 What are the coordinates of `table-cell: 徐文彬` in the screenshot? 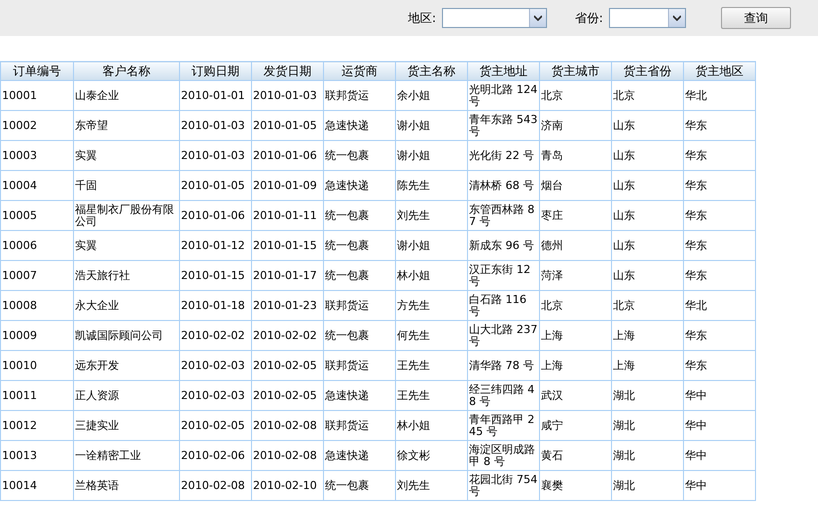 It's located at (432, 455).